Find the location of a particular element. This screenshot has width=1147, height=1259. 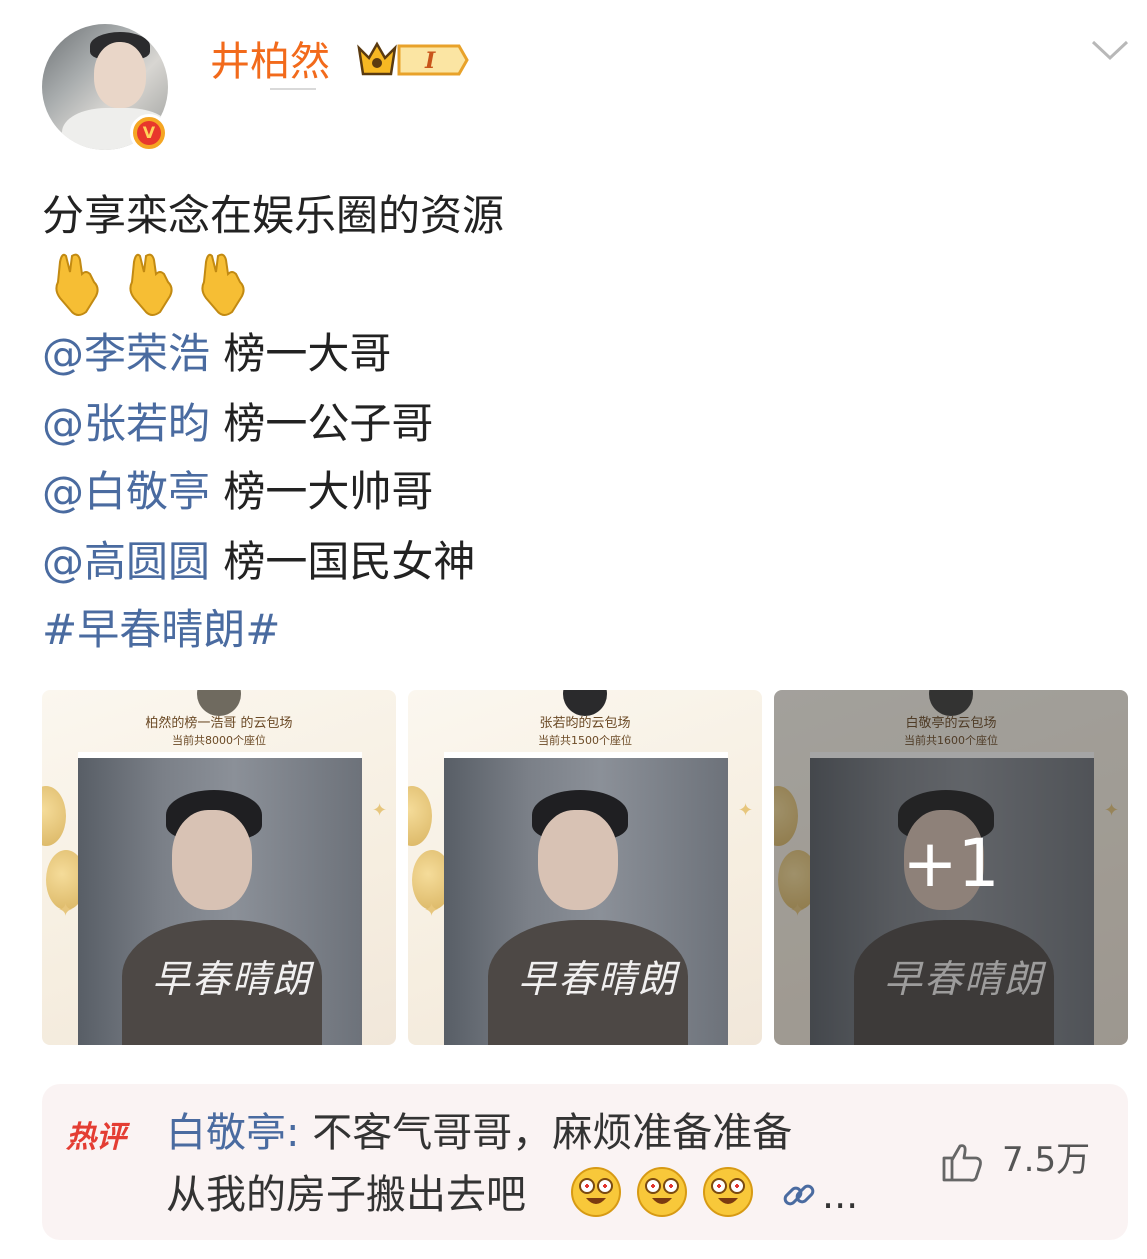

mention-desc: 榜一大哥 is located at coordinates (307, 353).